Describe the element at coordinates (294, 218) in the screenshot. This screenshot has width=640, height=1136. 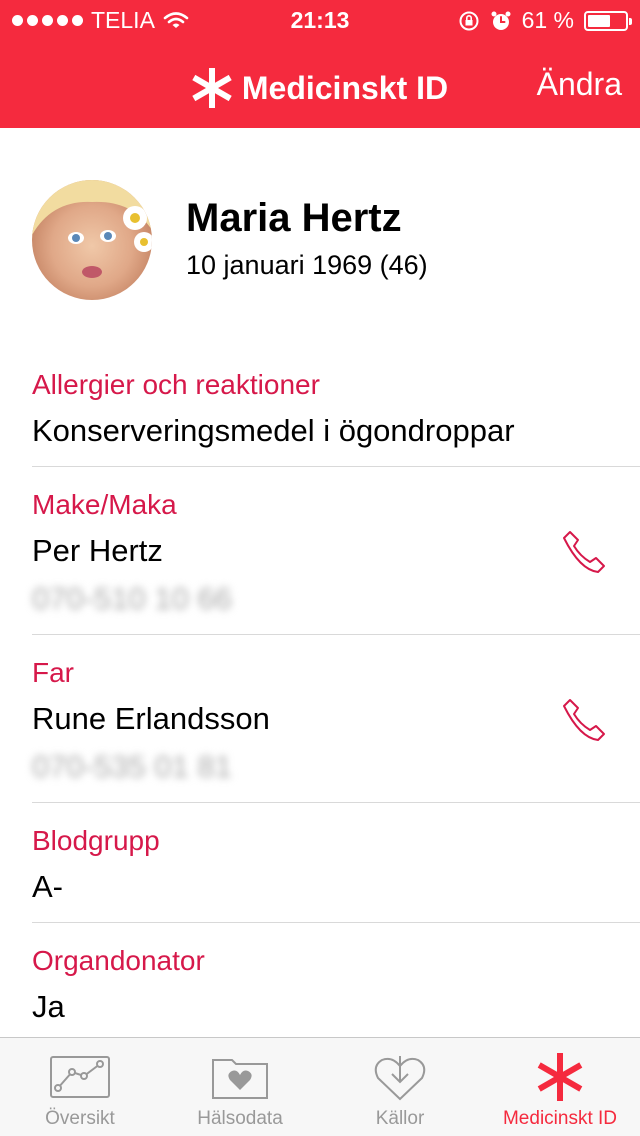
I see `profile-name: Maria Hertz` at that location.